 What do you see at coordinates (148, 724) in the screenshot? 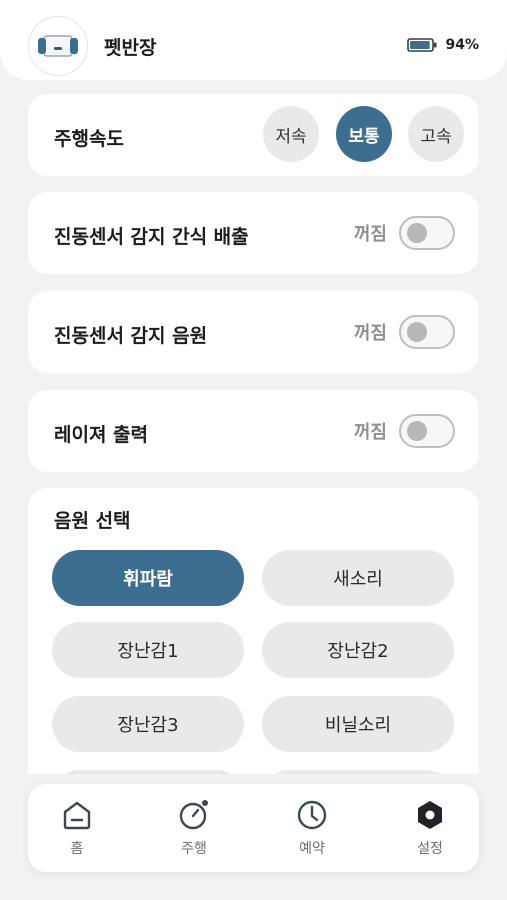
I see `sound-option-toy3: 장난감3` at bounding box center [148, 724].